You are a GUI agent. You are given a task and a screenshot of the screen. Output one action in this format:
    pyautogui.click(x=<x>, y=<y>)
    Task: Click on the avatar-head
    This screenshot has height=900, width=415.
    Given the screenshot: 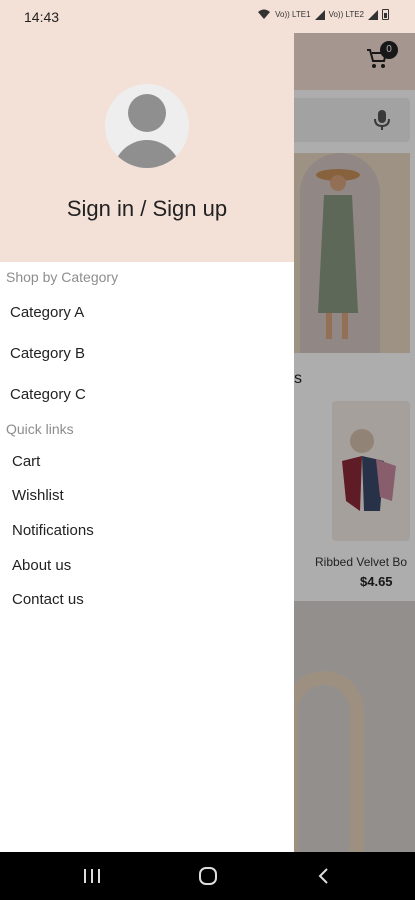 What is the action you would take?
    pyautogui.click(x=147, y=113)
    